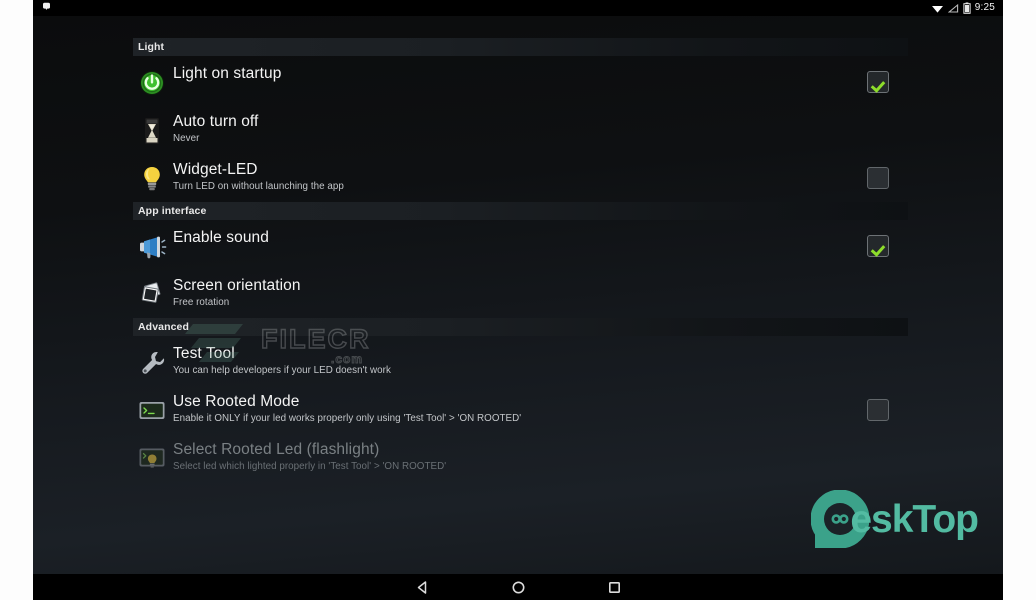 Image resolution: width=1036 pixels, height=600 pixels. I want to click on section-header-label: App interface, so click(172, 211).